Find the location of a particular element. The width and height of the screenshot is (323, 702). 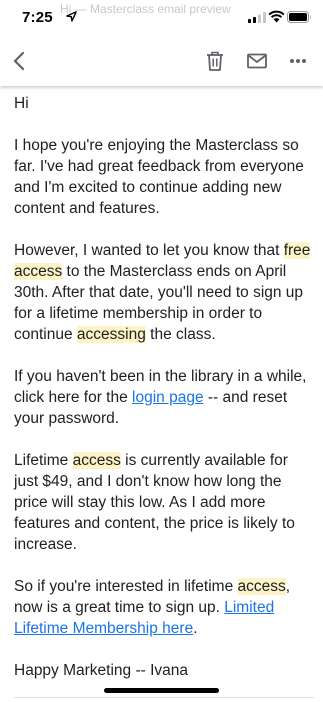

mark-unread-button is located at coordinates (257, 61).